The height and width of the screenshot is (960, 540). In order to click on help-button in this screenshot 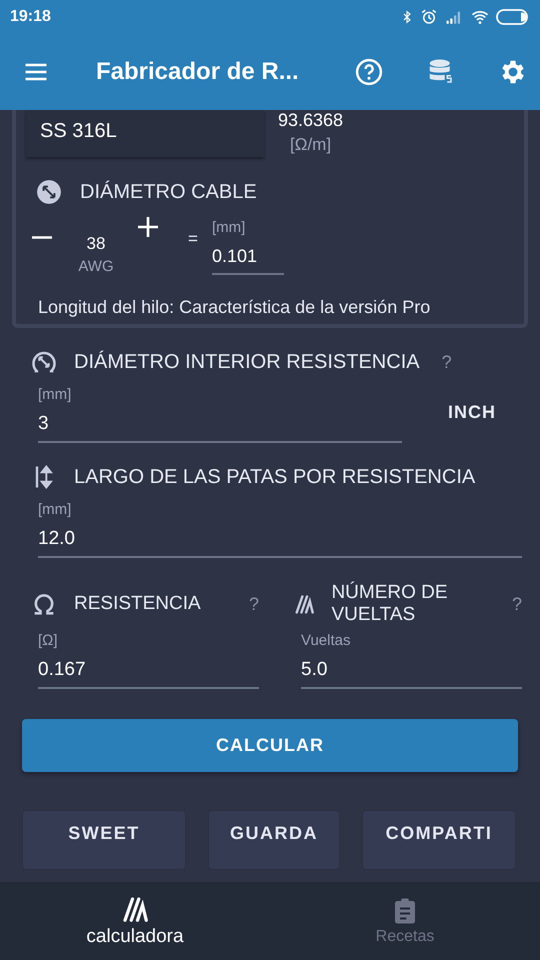, I will do `click(369, 72)`.